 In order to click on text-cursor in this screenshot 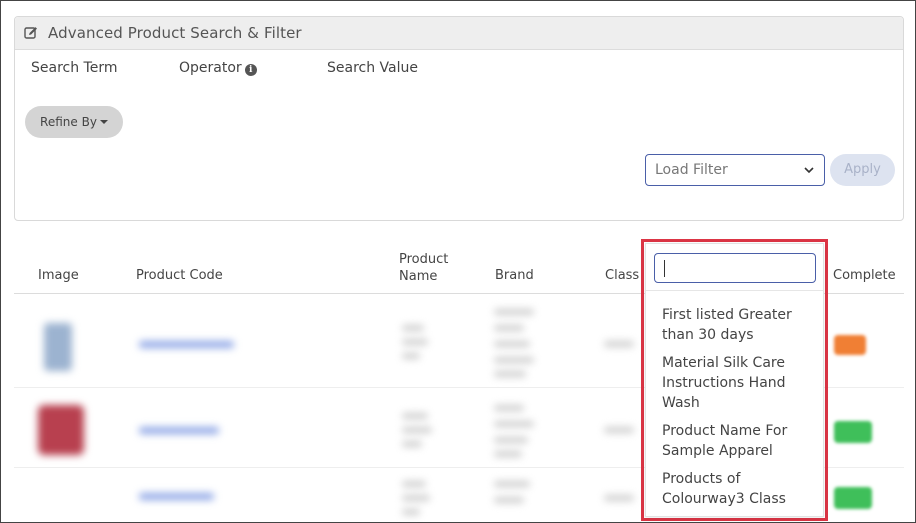, I will do `click(664, 268)`.